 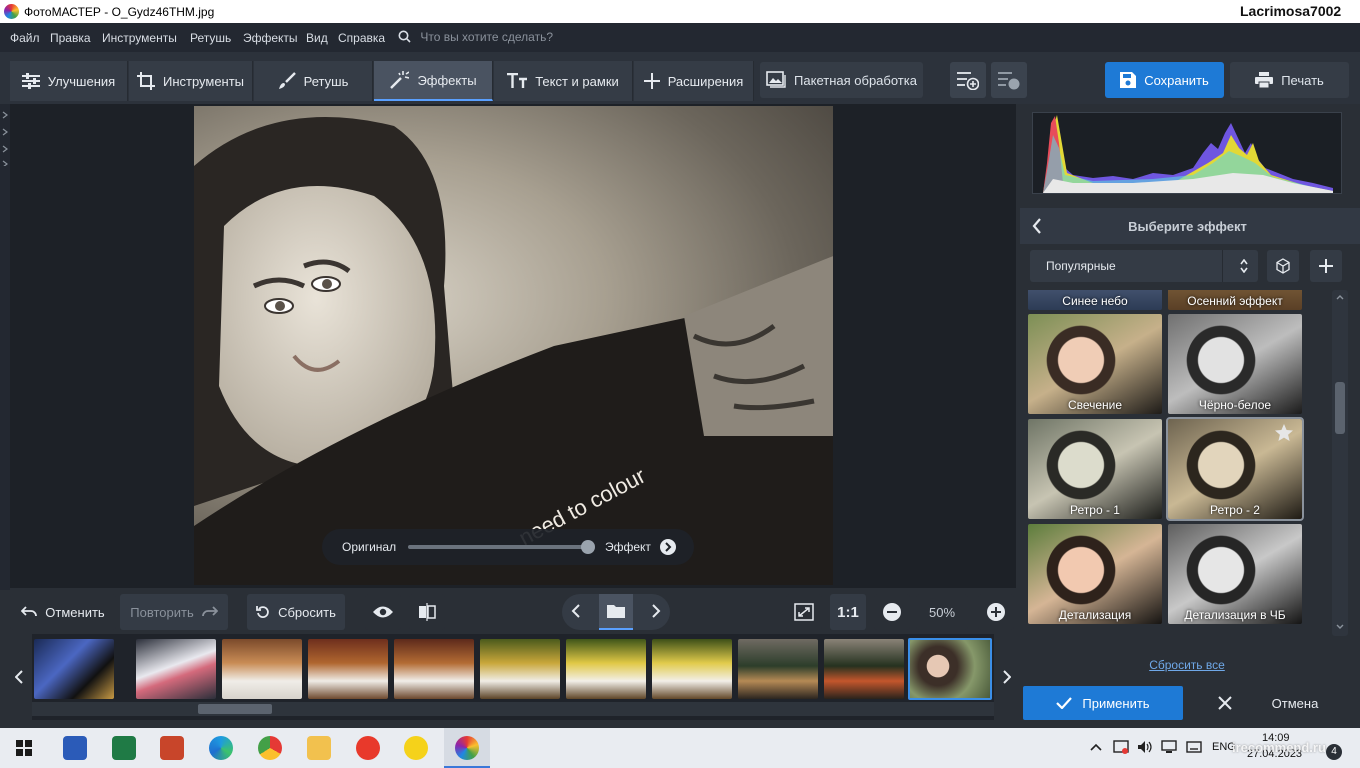 What do you see at coordinates (776, 79) in the screenshot?
I see `images-icon` at bounding box center [776, 79].